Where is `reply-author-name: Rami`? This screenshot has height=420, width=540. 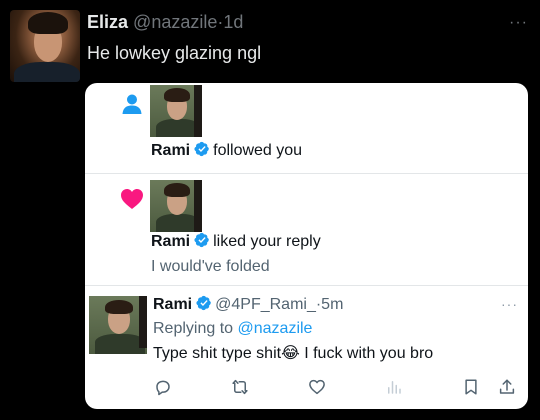 reply-author-name: Rami is located at coordinates (172, 304).